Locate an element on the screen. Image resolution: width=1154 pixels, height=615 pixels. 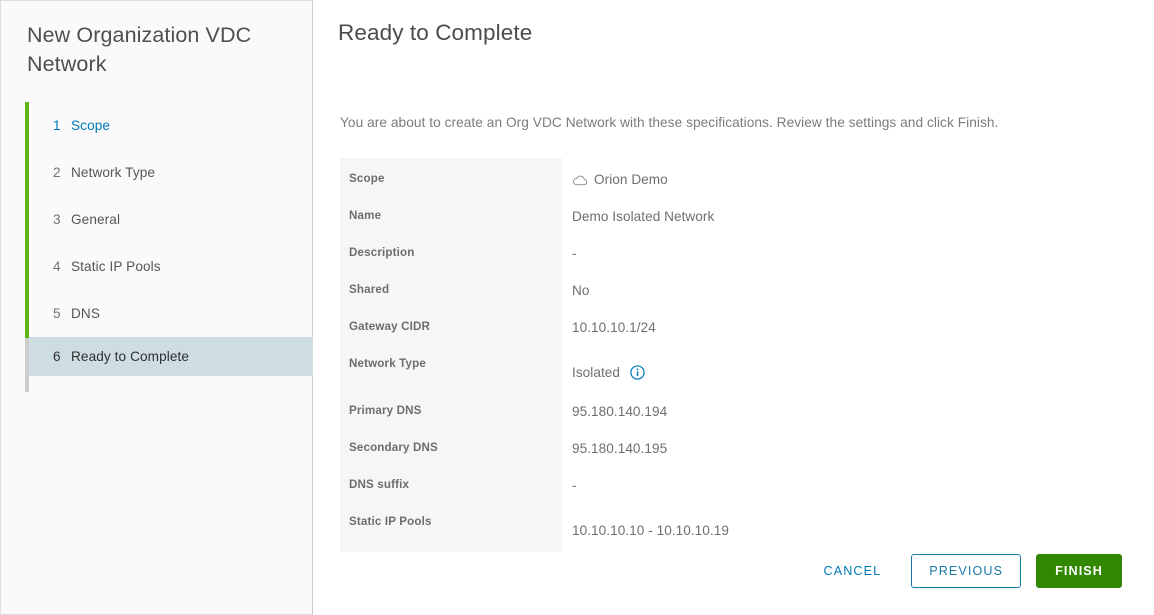
row-value: No is located at coordinates (841, 283).